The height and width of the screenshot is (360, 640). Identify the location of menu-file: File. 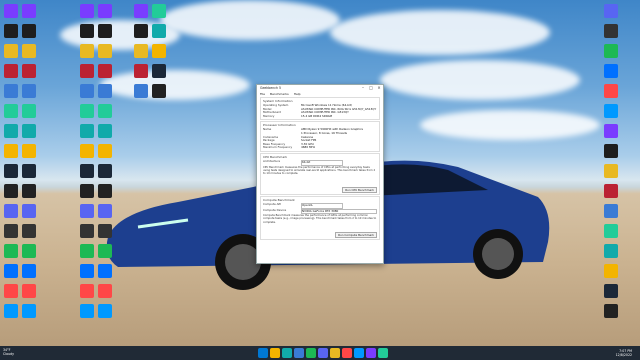
(262, 94).